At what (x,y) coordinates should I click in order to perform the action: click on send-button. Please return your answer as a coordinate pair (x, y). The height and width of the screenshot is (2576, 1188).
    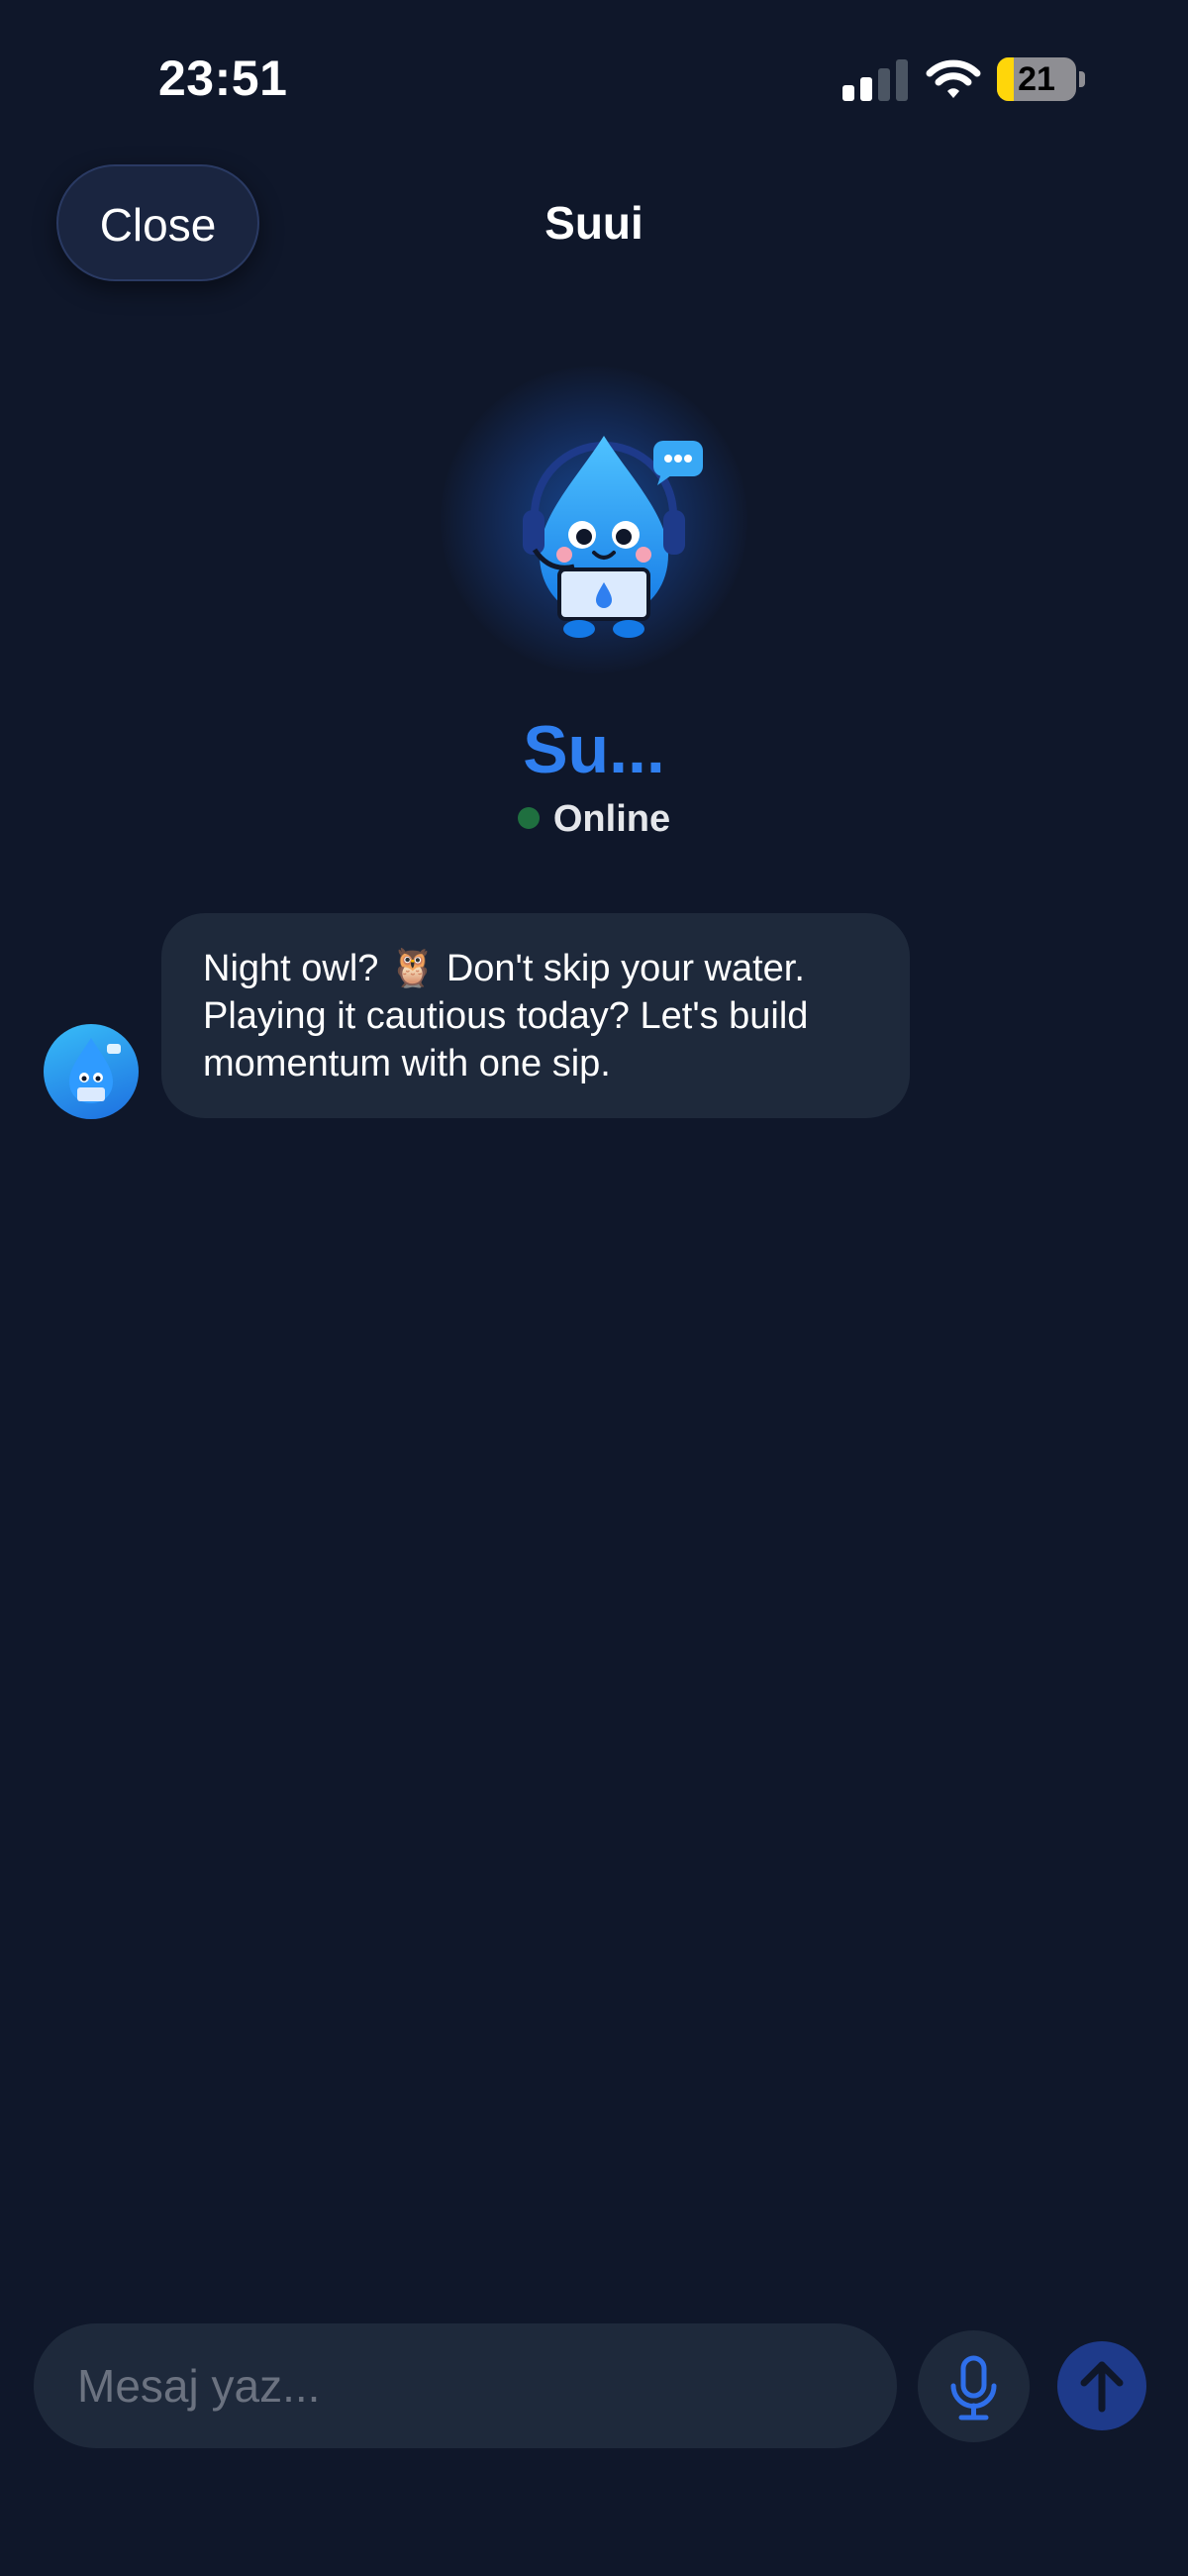
    Looking at the image, I should click on (1101, 2385).